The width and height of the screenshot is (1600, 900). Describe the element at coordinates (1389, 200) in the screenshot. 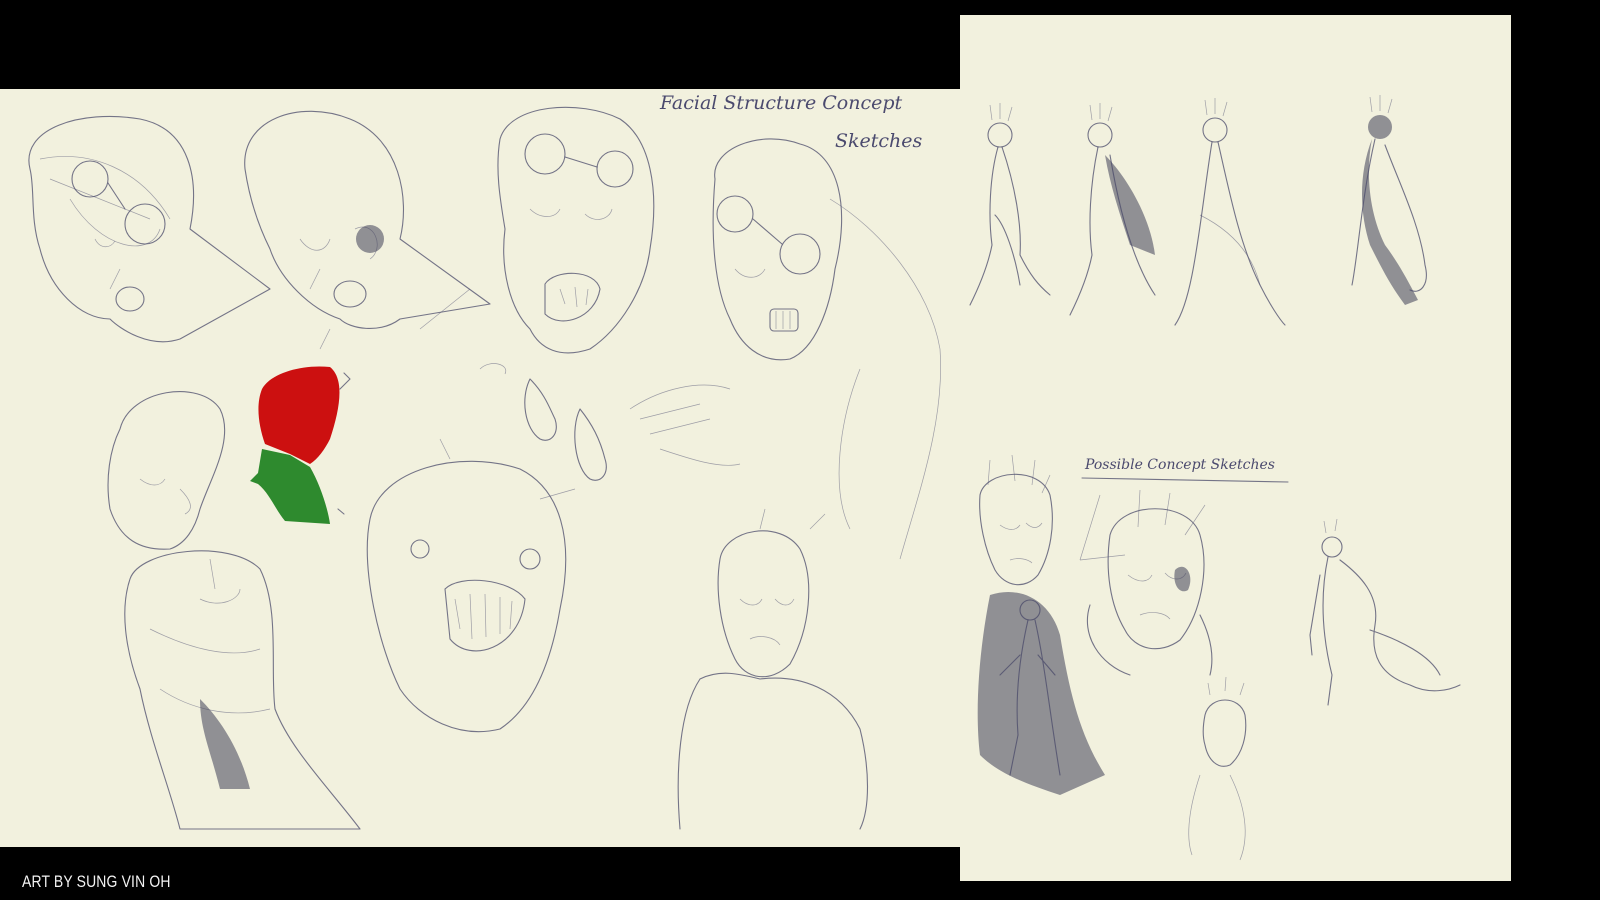

I see `sketch-figure-walk-4-shaded` at that location.